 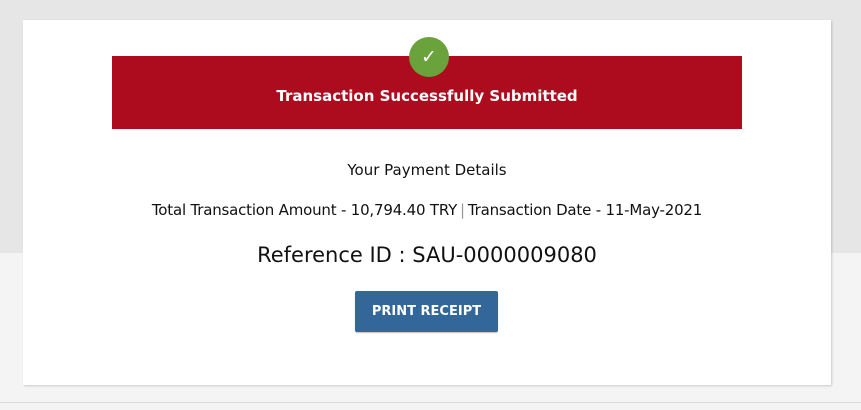 What do you see at coordinates (304, 210) in the screenshot?
I see `transaction-amount: Total Transaction Amount - 10,794.40 TRY` at bounding box center [304, 210].